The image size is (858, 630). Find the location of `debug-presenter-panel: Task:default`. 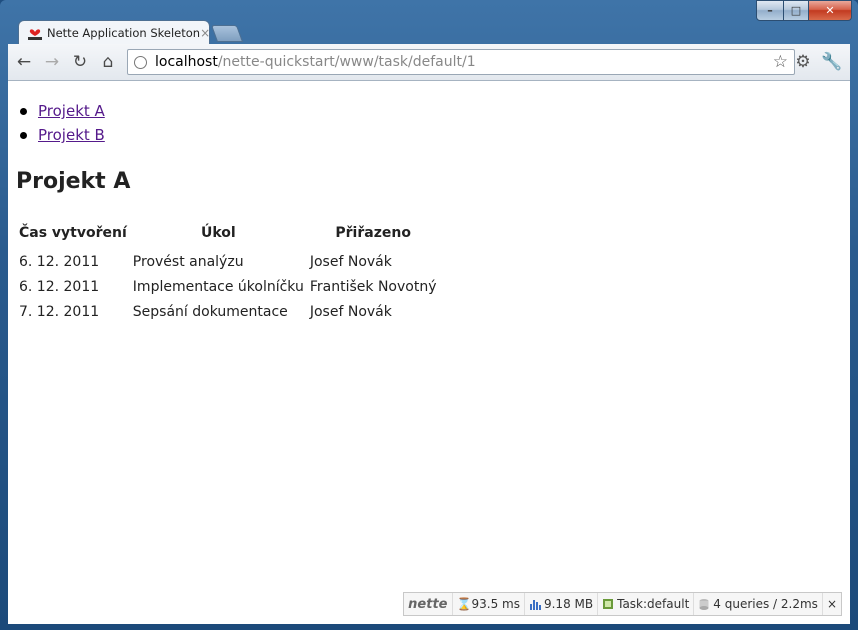

debug-presenter-panel: Task:default is located at coordinates (645, 604).